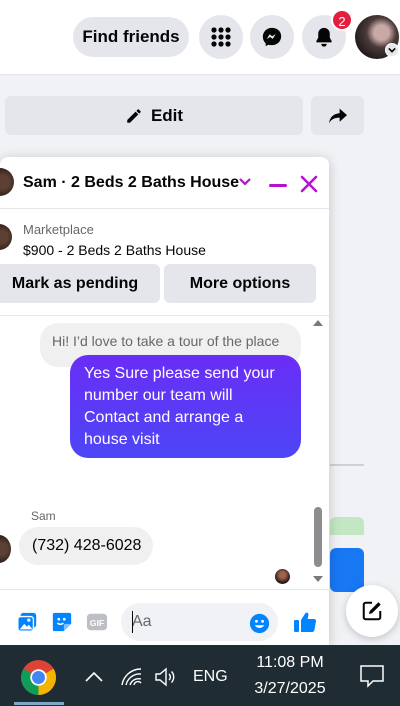 The height and width of the screenshot is (706, 400). I want to click on edit-button: Edit, so click(154, 115).